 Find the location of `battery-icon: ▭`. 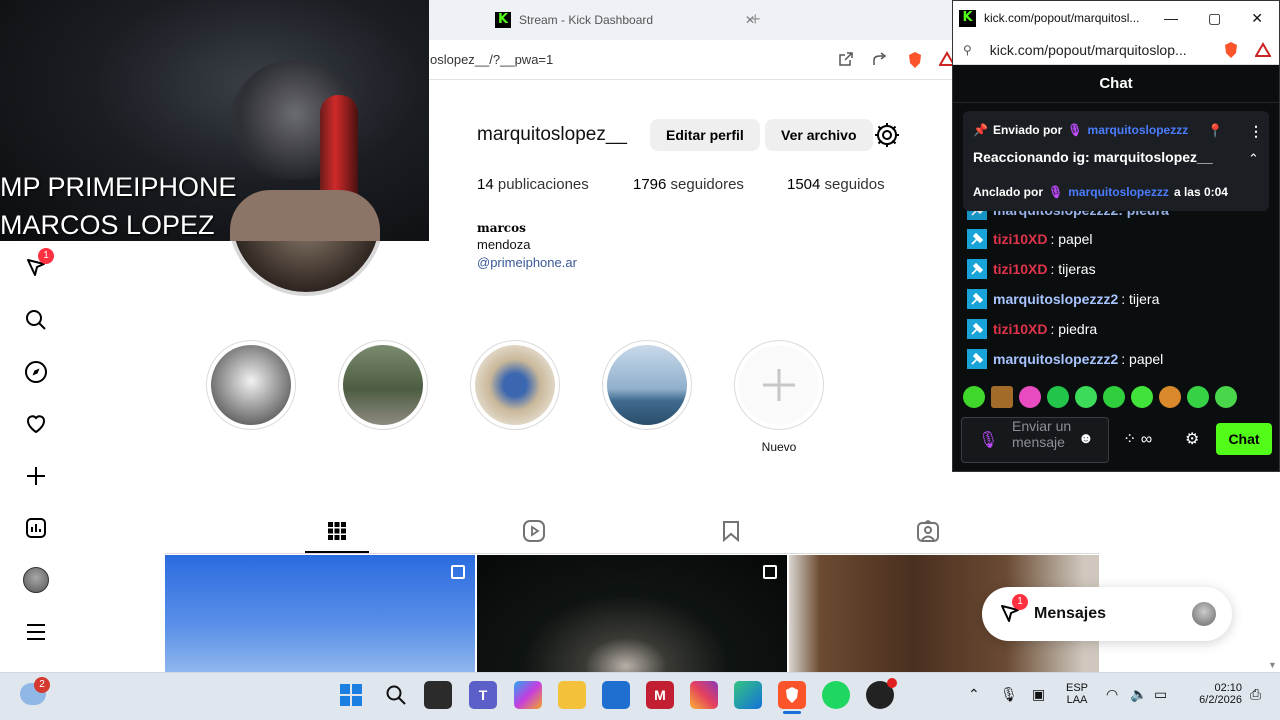

battery-icon: ▭ is located at coordinates (1160, 694).